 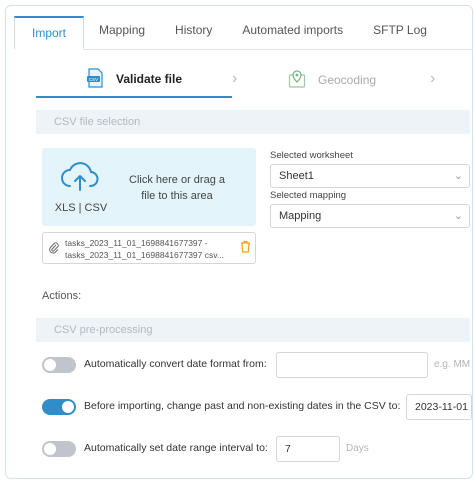 I want to click on mapping-value: Mapping, so click(x=300, y=216).